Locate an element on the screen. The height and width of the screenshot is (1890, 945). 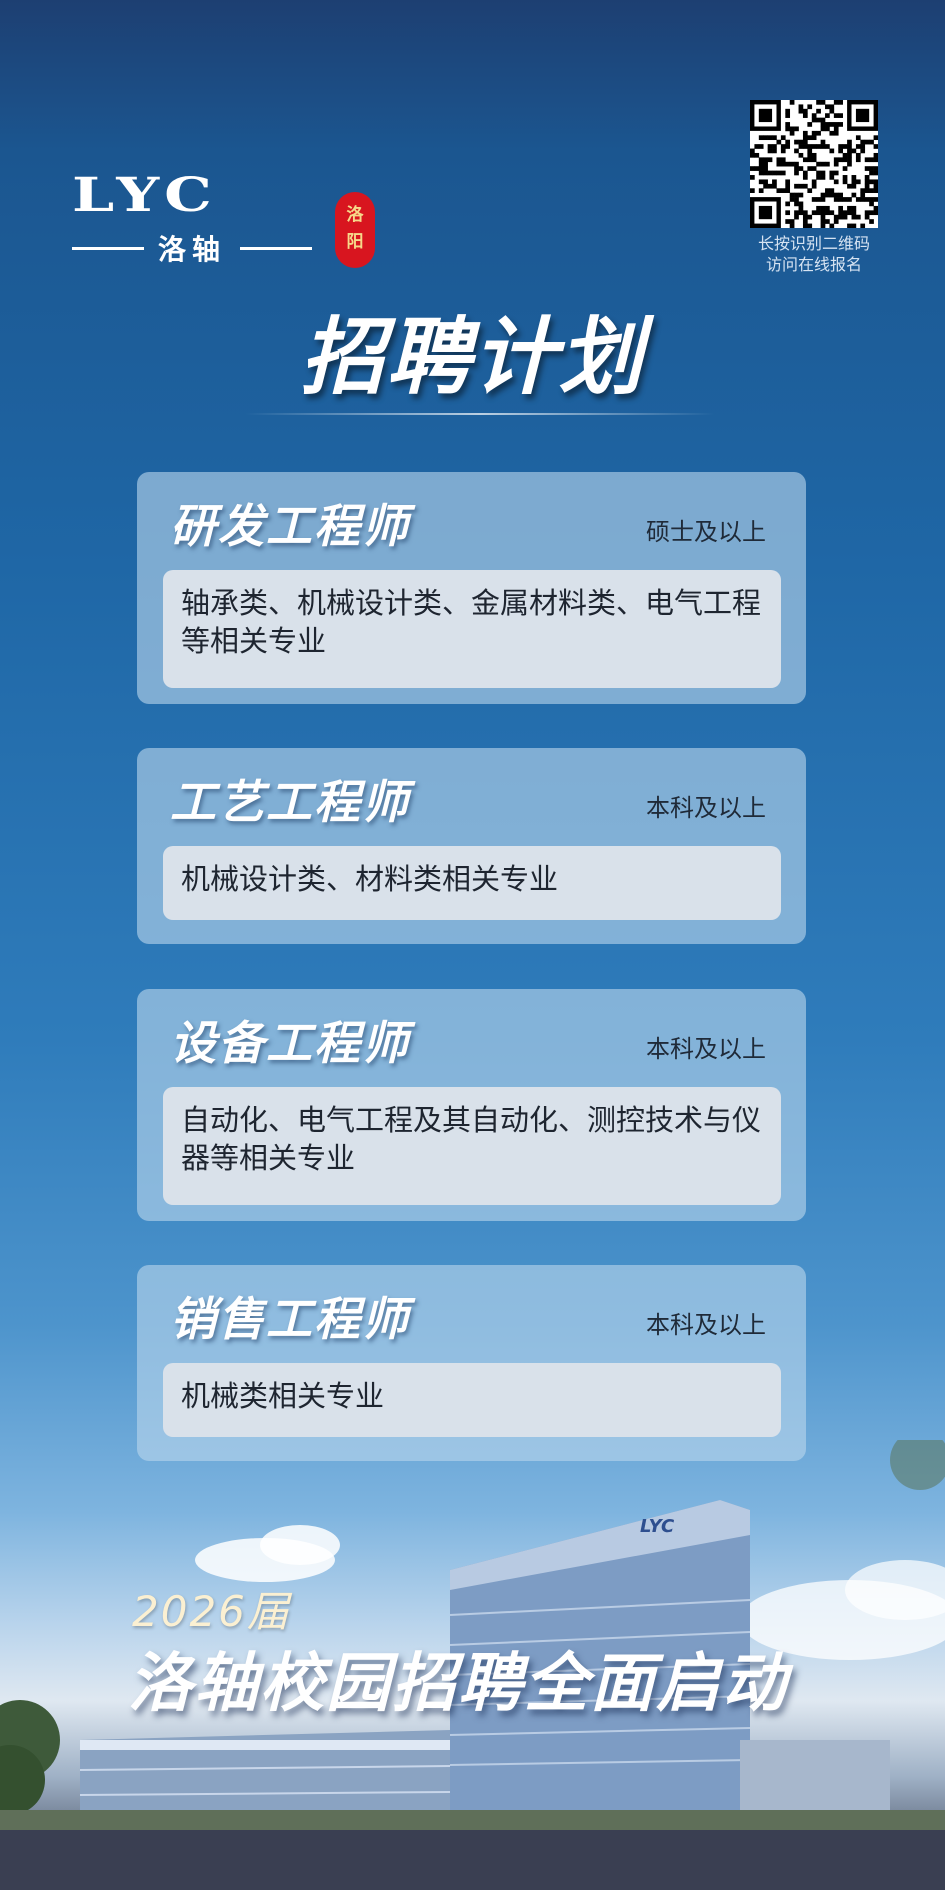
position-title: 研发工程师 is located at coordinates (290, 526).